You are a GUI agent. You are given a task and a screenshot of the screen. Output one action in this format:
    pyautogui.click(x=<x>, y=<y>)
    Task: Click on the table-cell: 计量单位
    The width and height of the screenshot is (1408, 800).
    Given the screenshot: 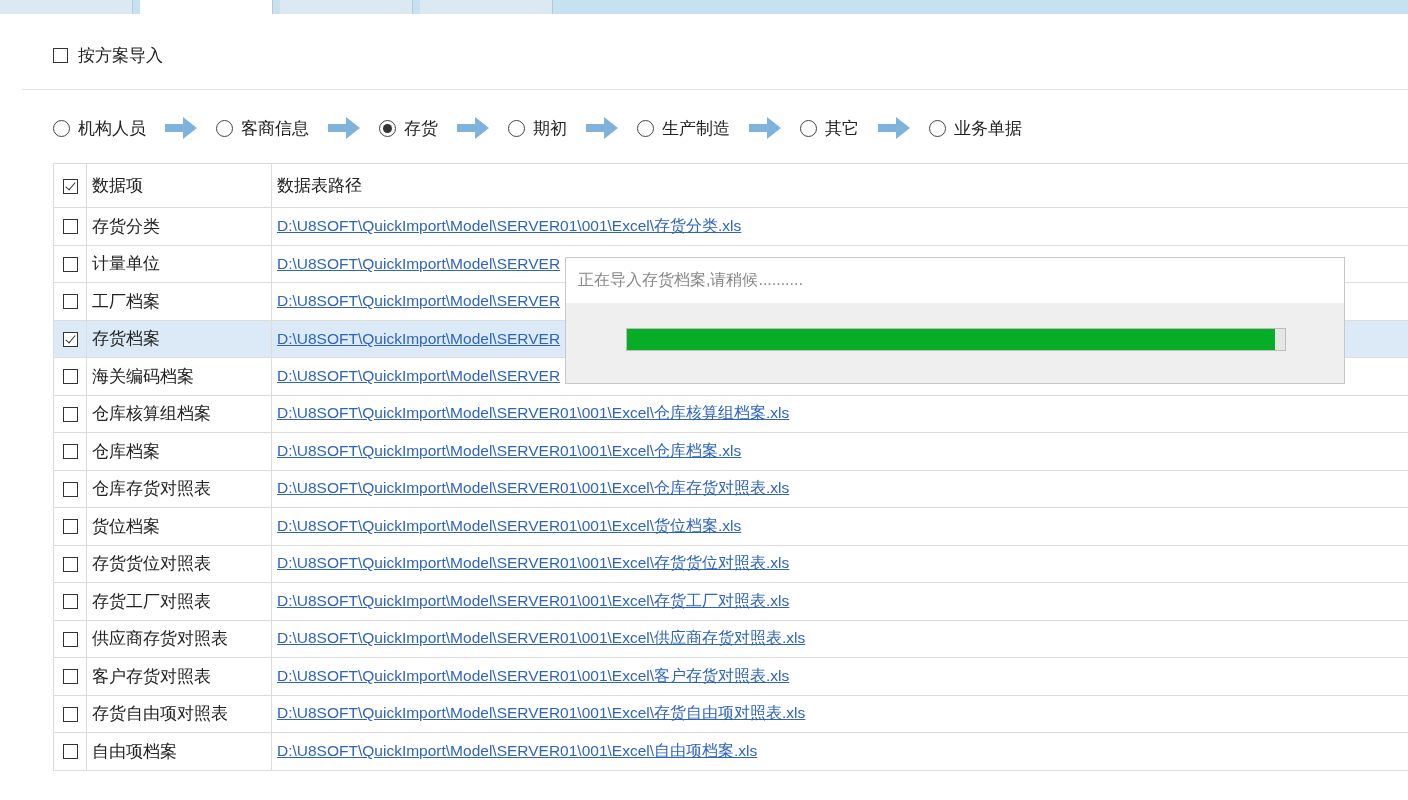 What is the action you would take?
    pyautogui.click(x=126, y=264)
    